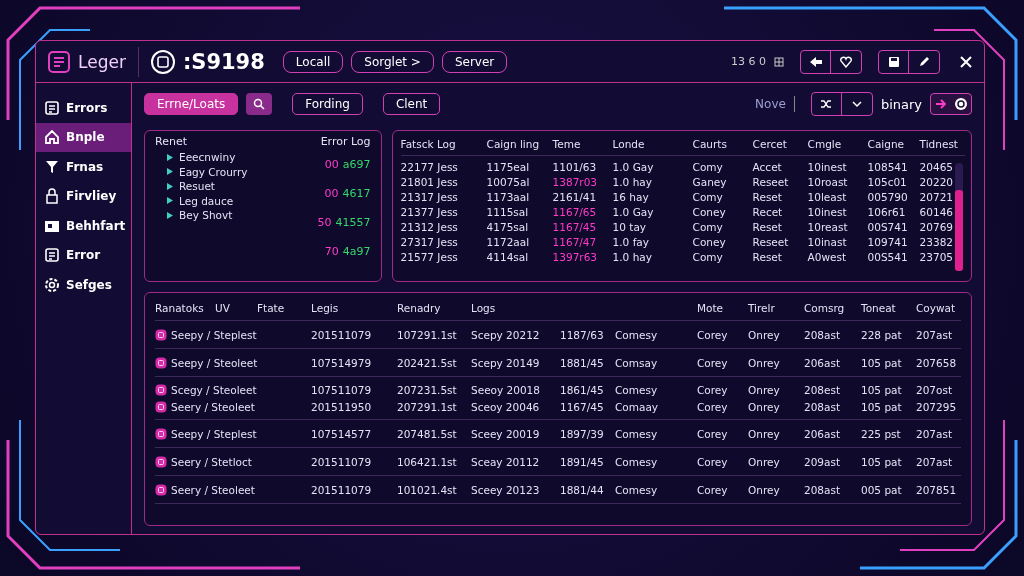  What do you see at coordinates (582, 433) in the screenshot?
I see `table-cell-text: 1897/39` at bounding box center [582, 433].